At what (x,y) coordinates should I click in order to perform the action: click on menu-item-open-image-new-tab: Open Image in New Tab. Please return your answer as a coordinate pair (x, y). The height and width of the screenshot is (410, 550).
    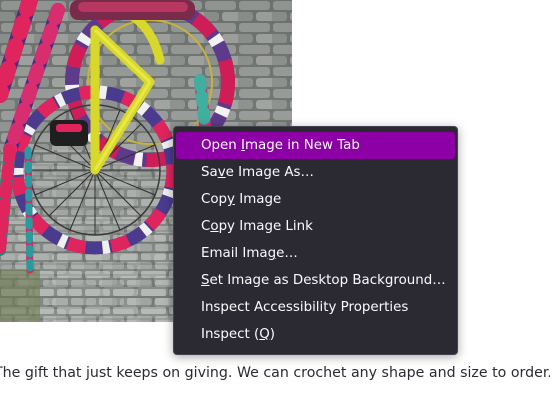
    Looking at the image, I should click on (315, 145).